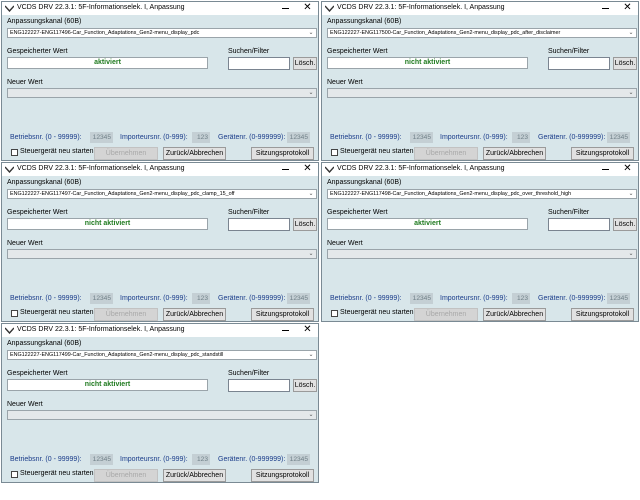 The width and height of the screenshot is (640, 500). Describe the element at coordinates (618, 137) in the screenshot. I see `device-number-field: 12345` at that location.